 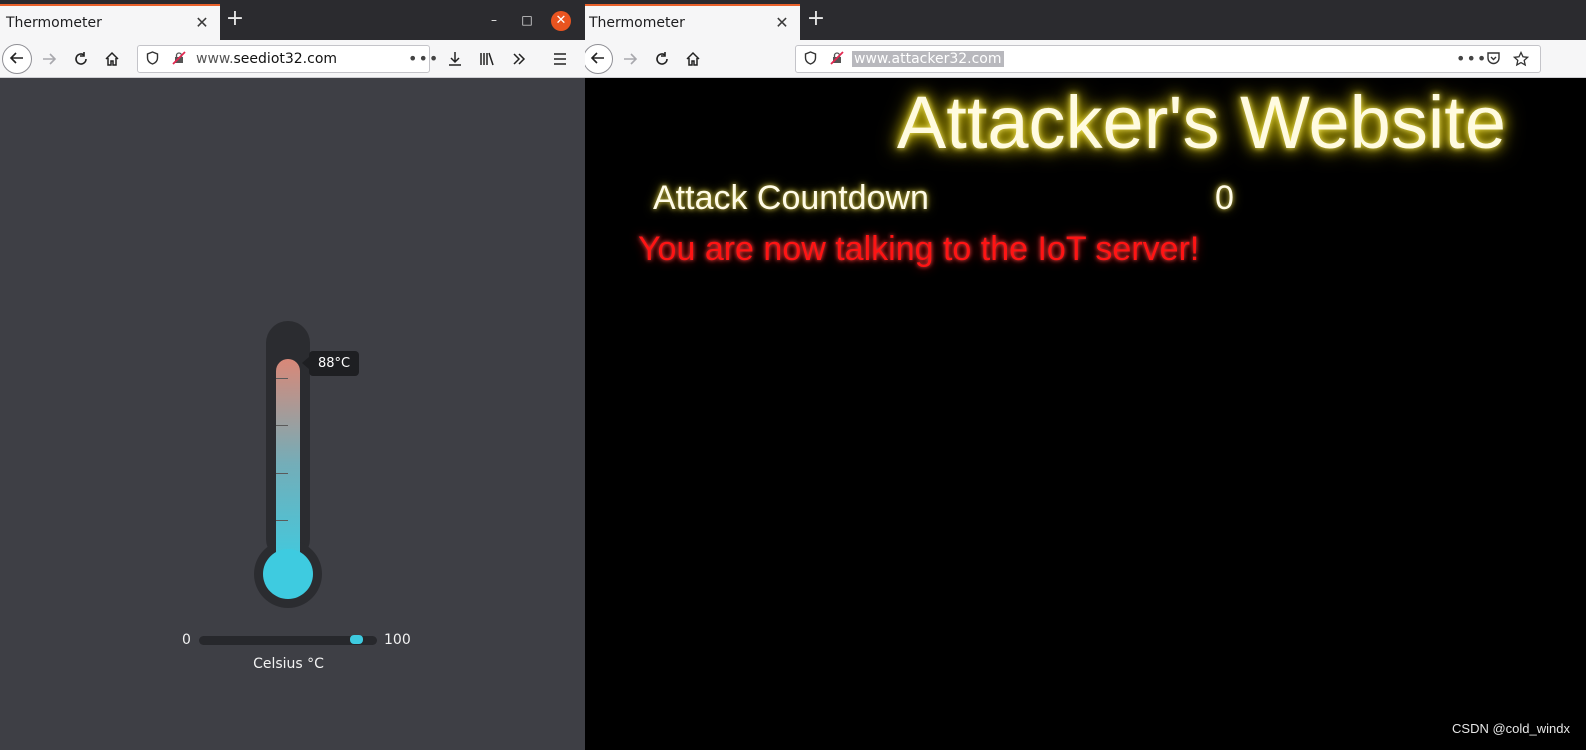 I want to click on countdown-value: 0, so click(x=1224, y=198).